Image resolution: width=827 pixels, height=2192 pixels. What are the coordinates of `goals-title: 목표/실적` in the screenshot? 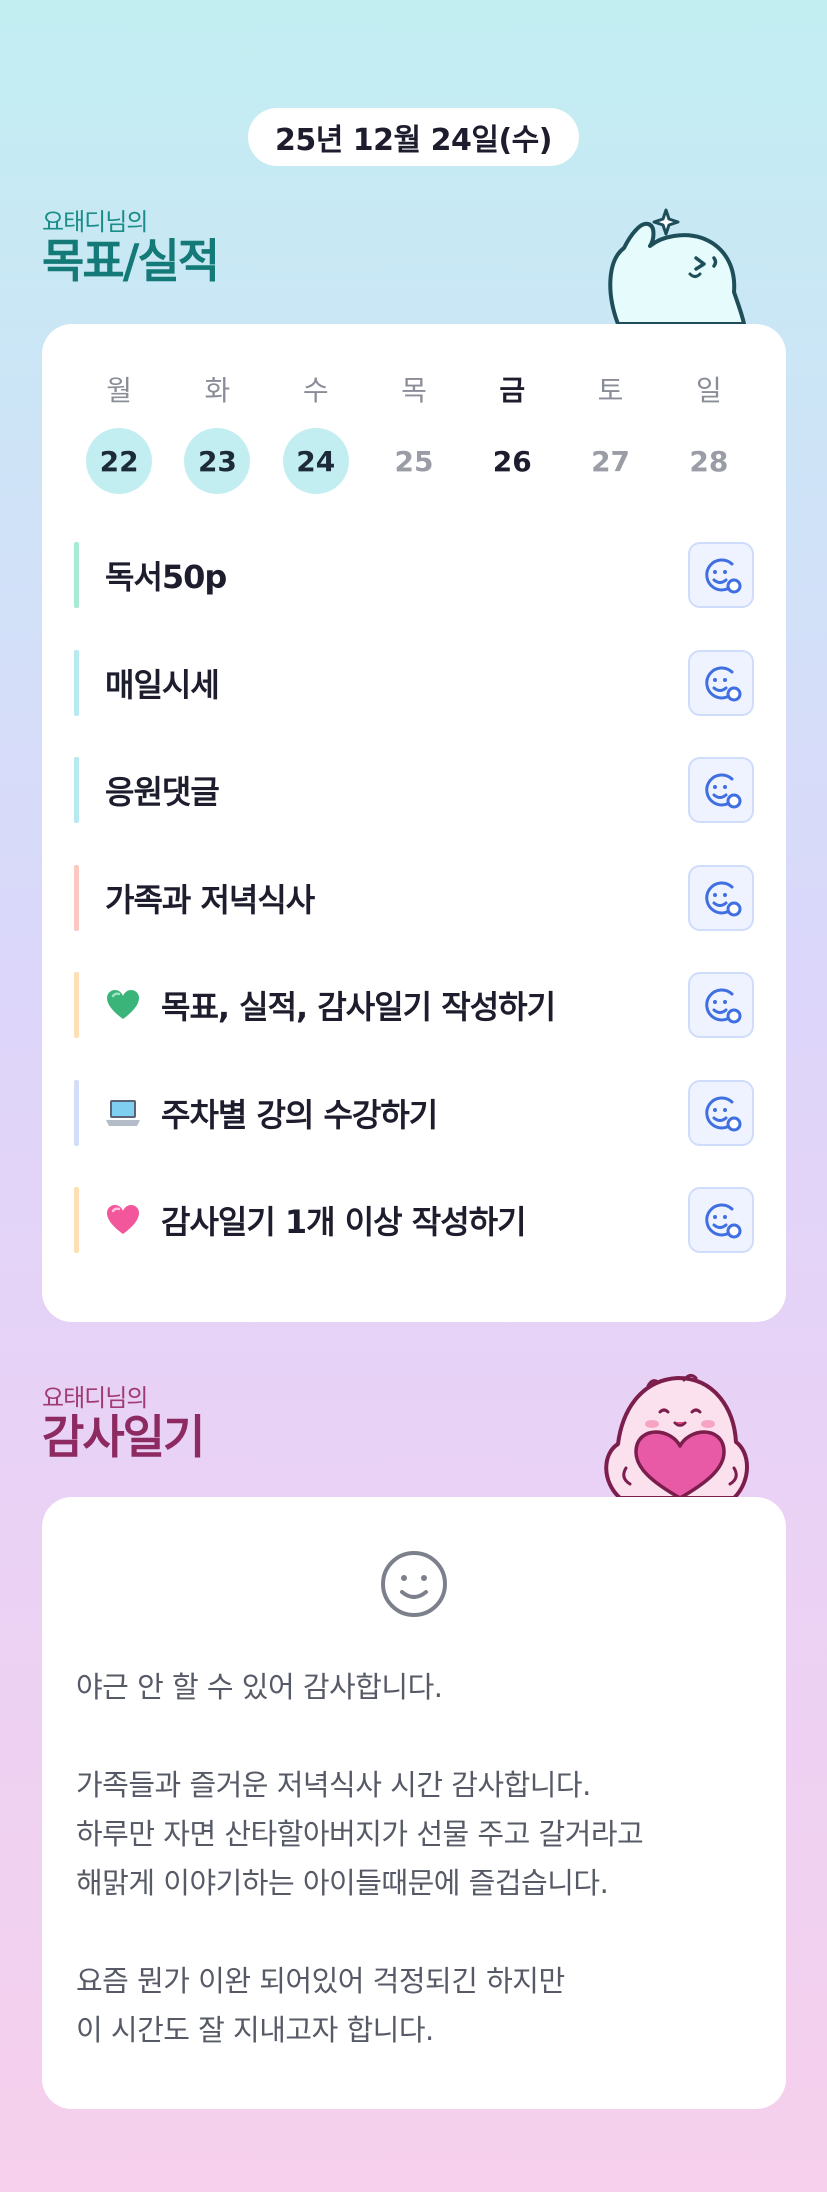 It's located at (131, 261).